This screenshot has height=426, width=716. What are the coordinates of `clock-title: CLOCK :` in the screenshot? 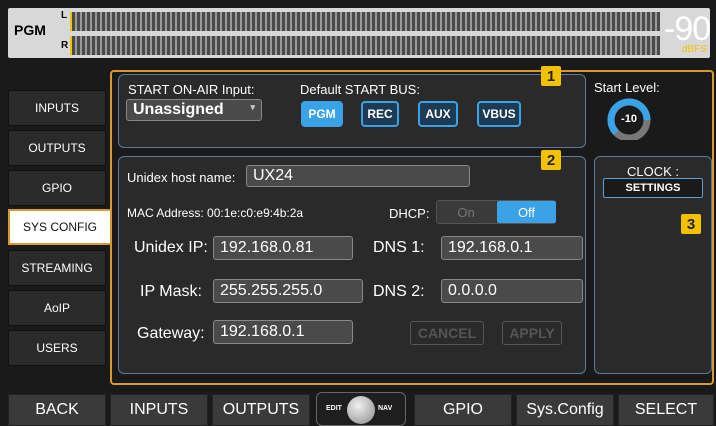 It's located at (652, 171).